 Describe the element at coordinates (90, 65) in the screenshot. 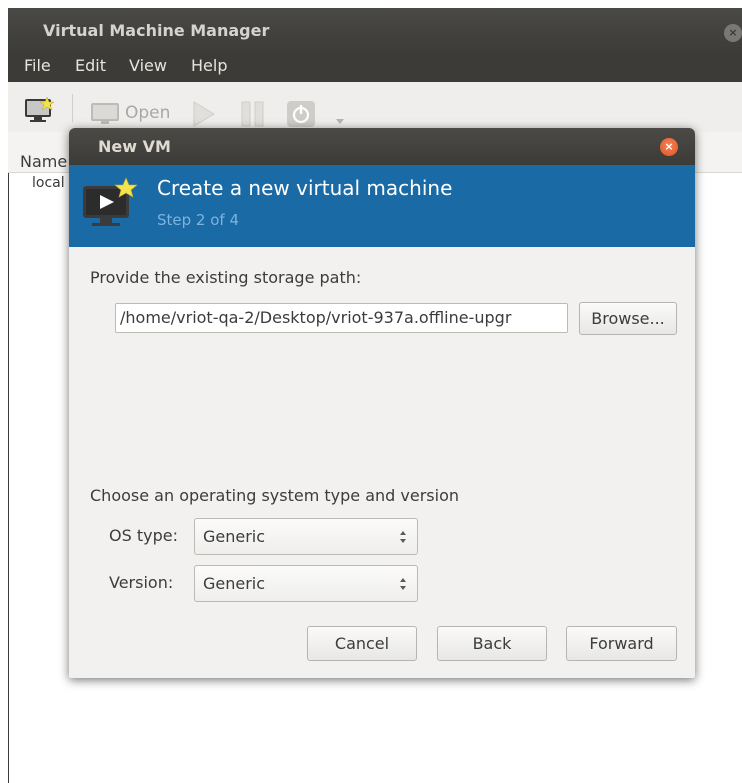

I see `menu-edit: Edit` at that location.